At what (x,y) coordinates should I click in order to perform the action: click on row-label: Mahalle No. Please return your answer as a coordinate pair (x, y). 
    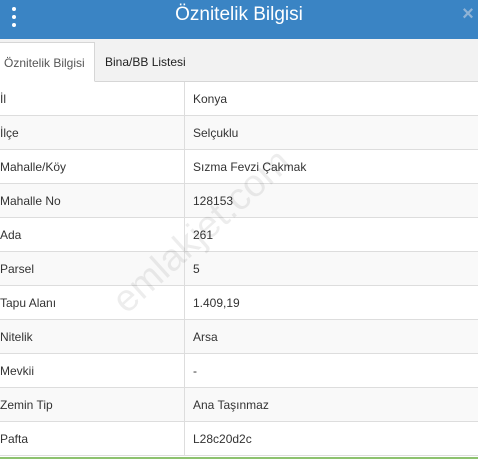
    Looking at the image, I should click on (92, 201).